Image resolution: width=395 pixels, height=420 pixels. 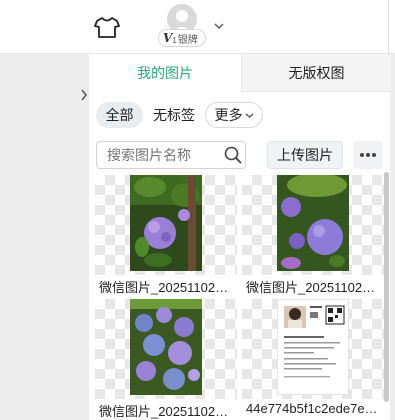 I want to click on filter-more-dropdown: 更多, so click(x=234, y=115).